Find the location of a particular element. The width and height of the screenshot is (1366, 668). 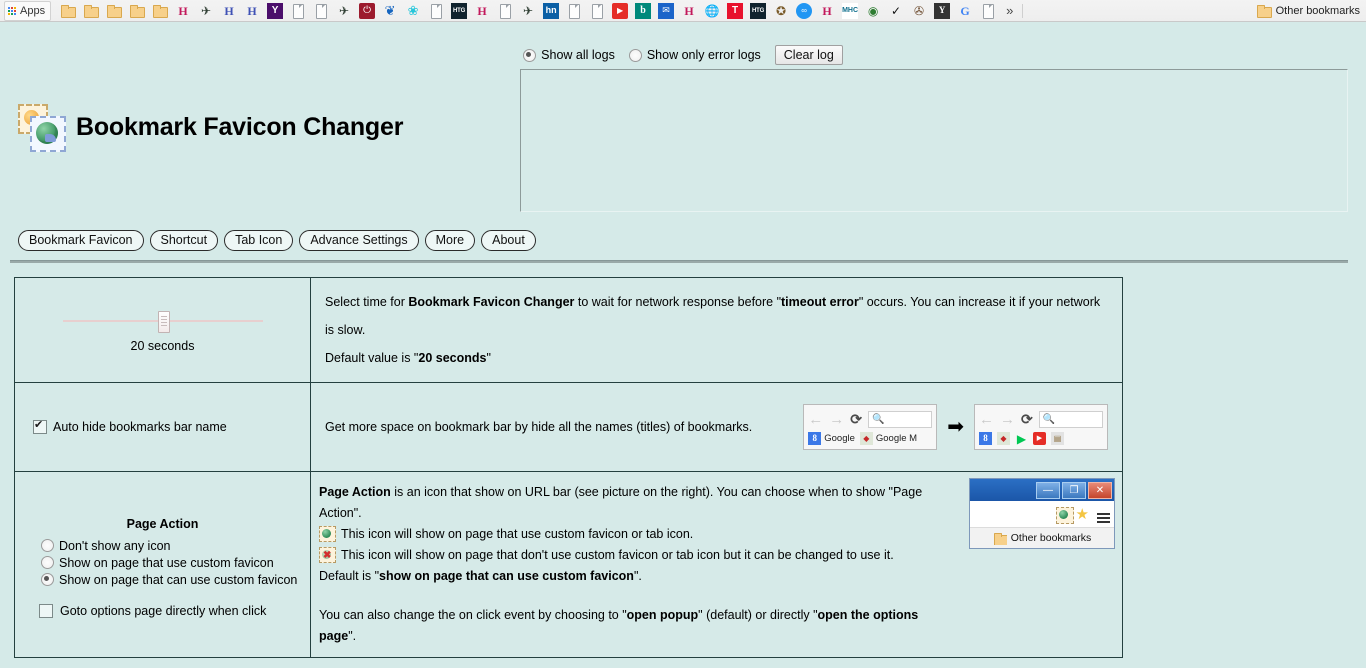

power-icon: ⏻ is located at coordinates (367, 10).